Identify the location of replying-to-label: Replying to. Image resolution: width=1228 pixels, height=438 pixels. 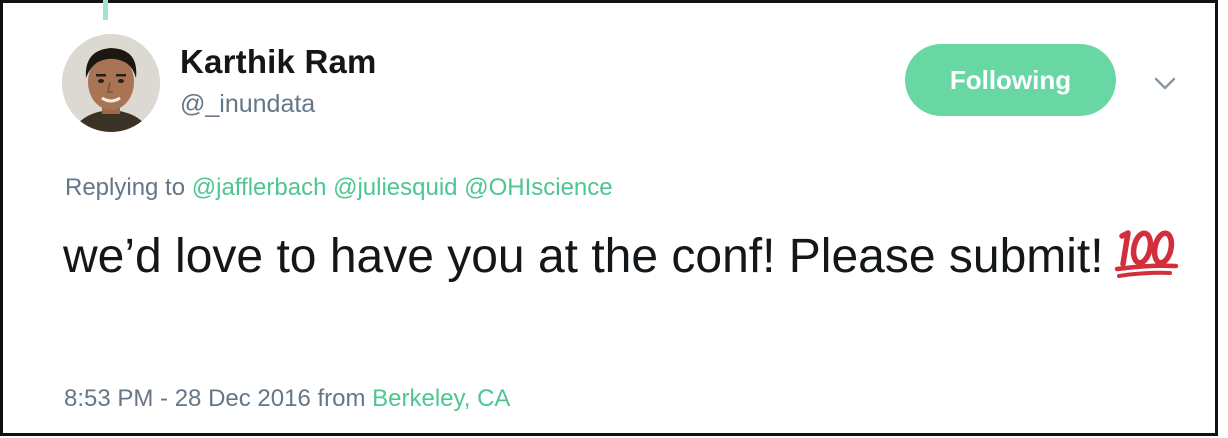
(125, 187).